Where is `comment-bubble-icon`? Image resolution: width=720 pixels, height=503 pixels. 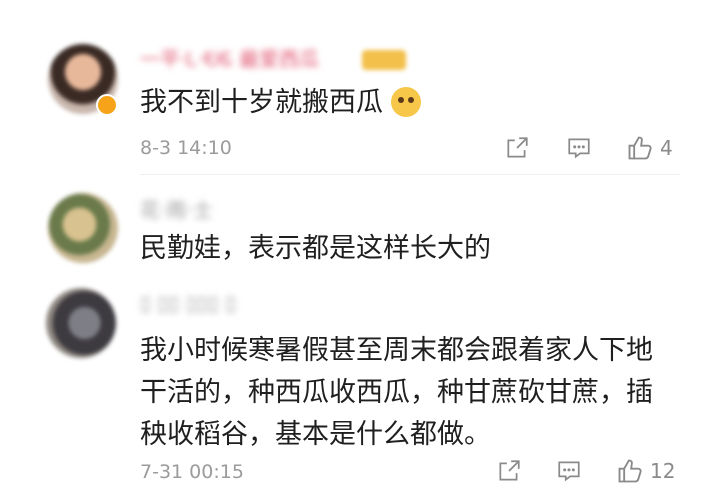
comment-bubble-icon is located at coordinates (569, 471).